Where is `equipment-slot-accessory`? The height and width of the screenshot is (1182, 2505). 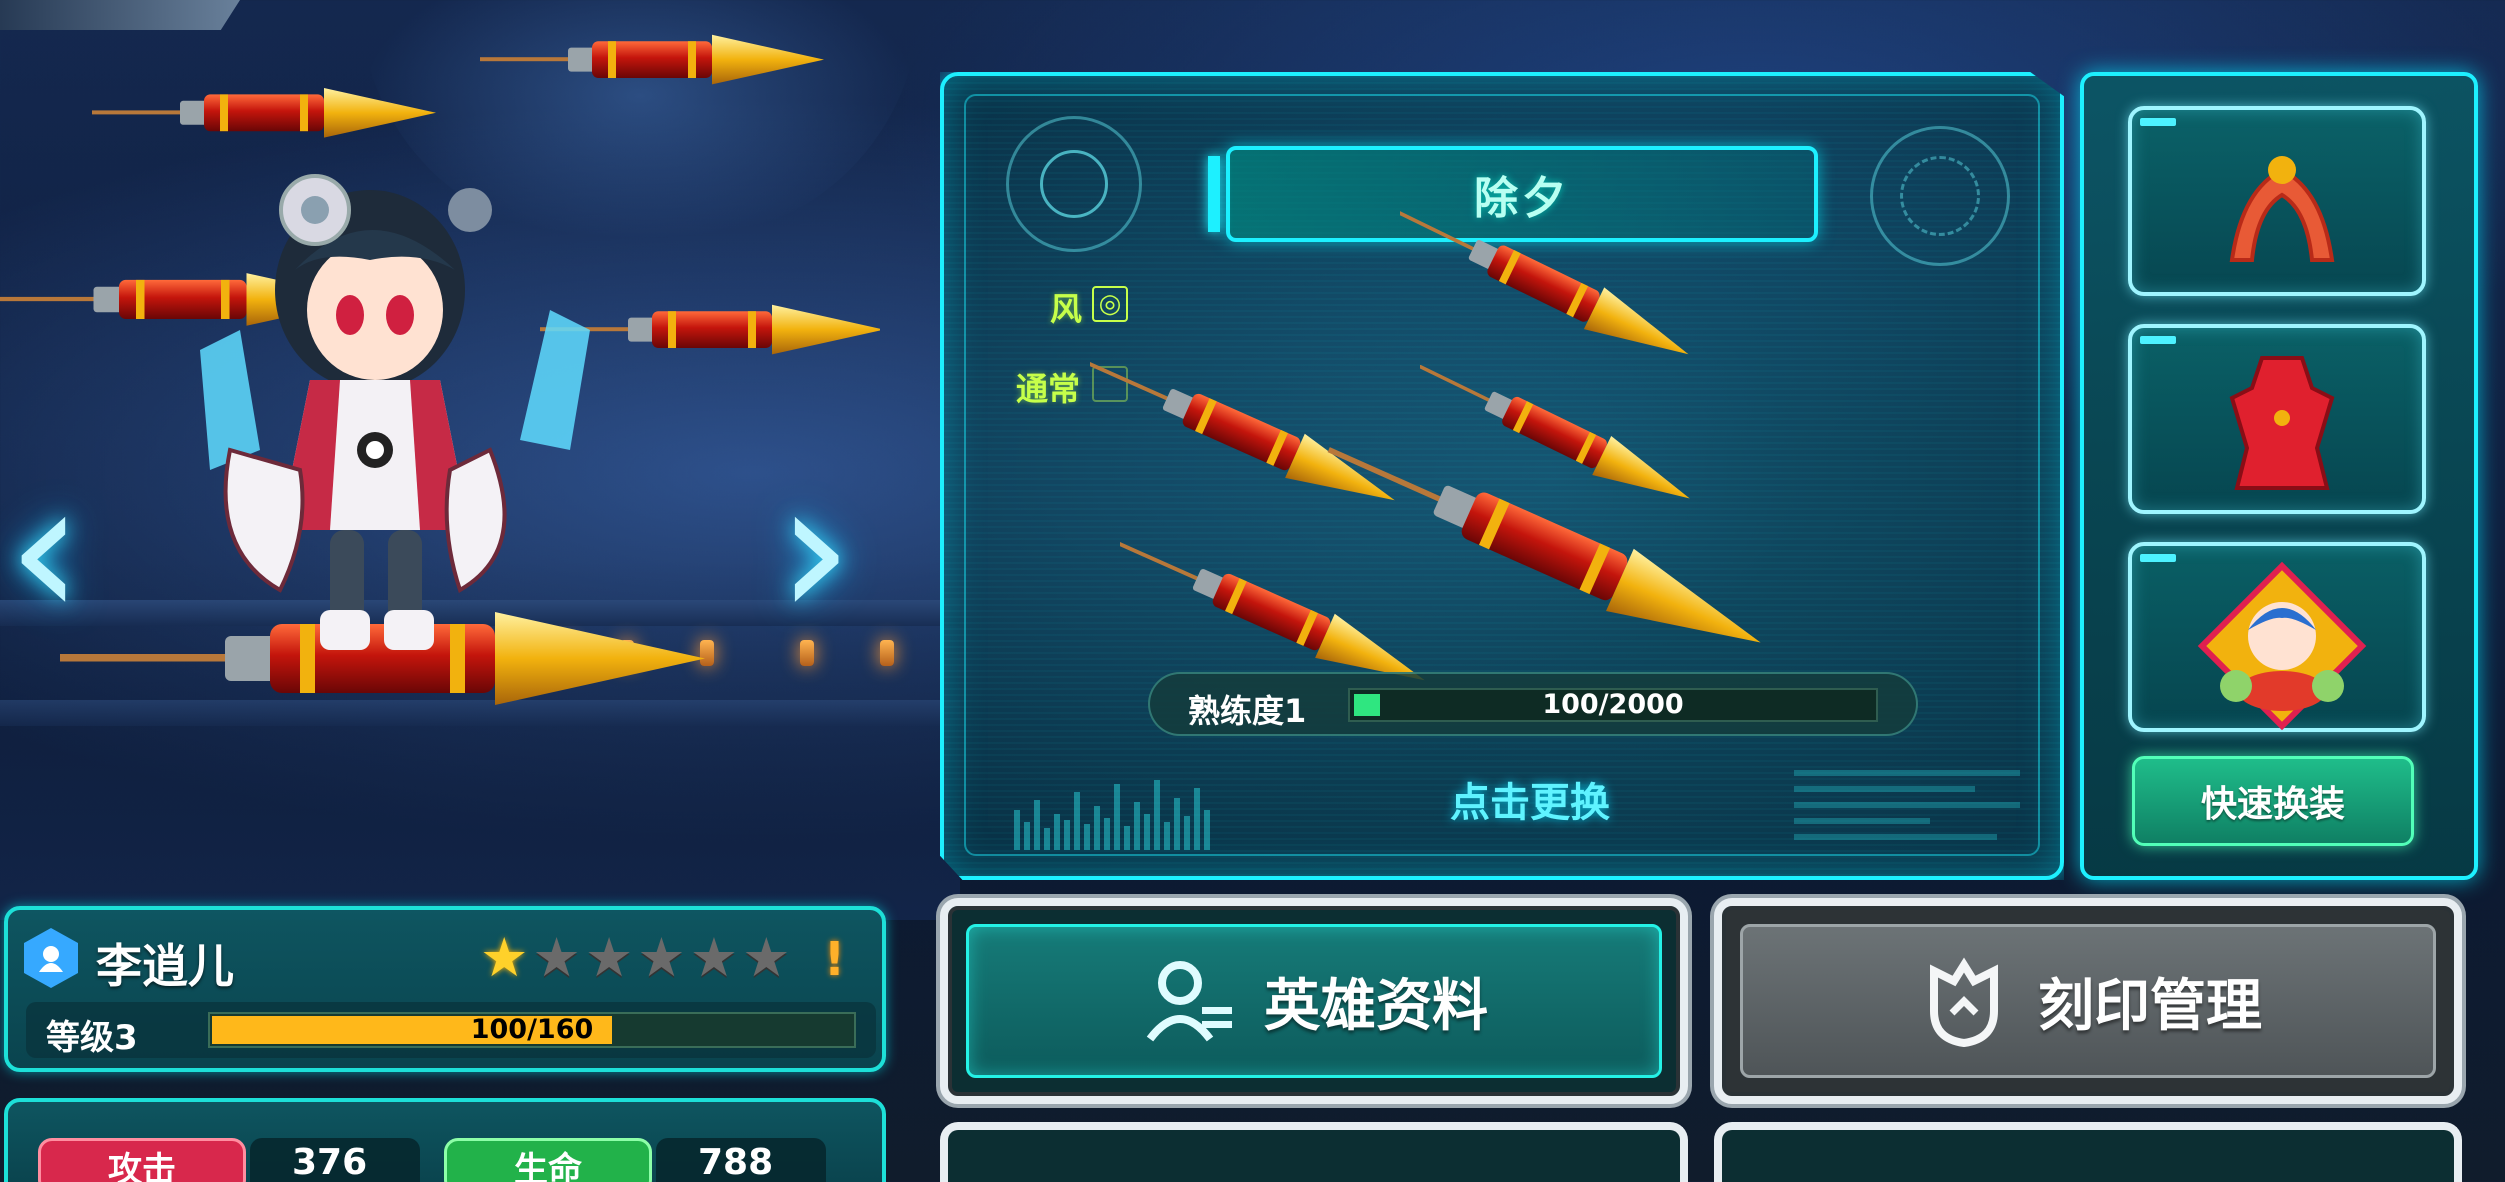 equipment-slot-accessory is located at coordinates (2277, 201).